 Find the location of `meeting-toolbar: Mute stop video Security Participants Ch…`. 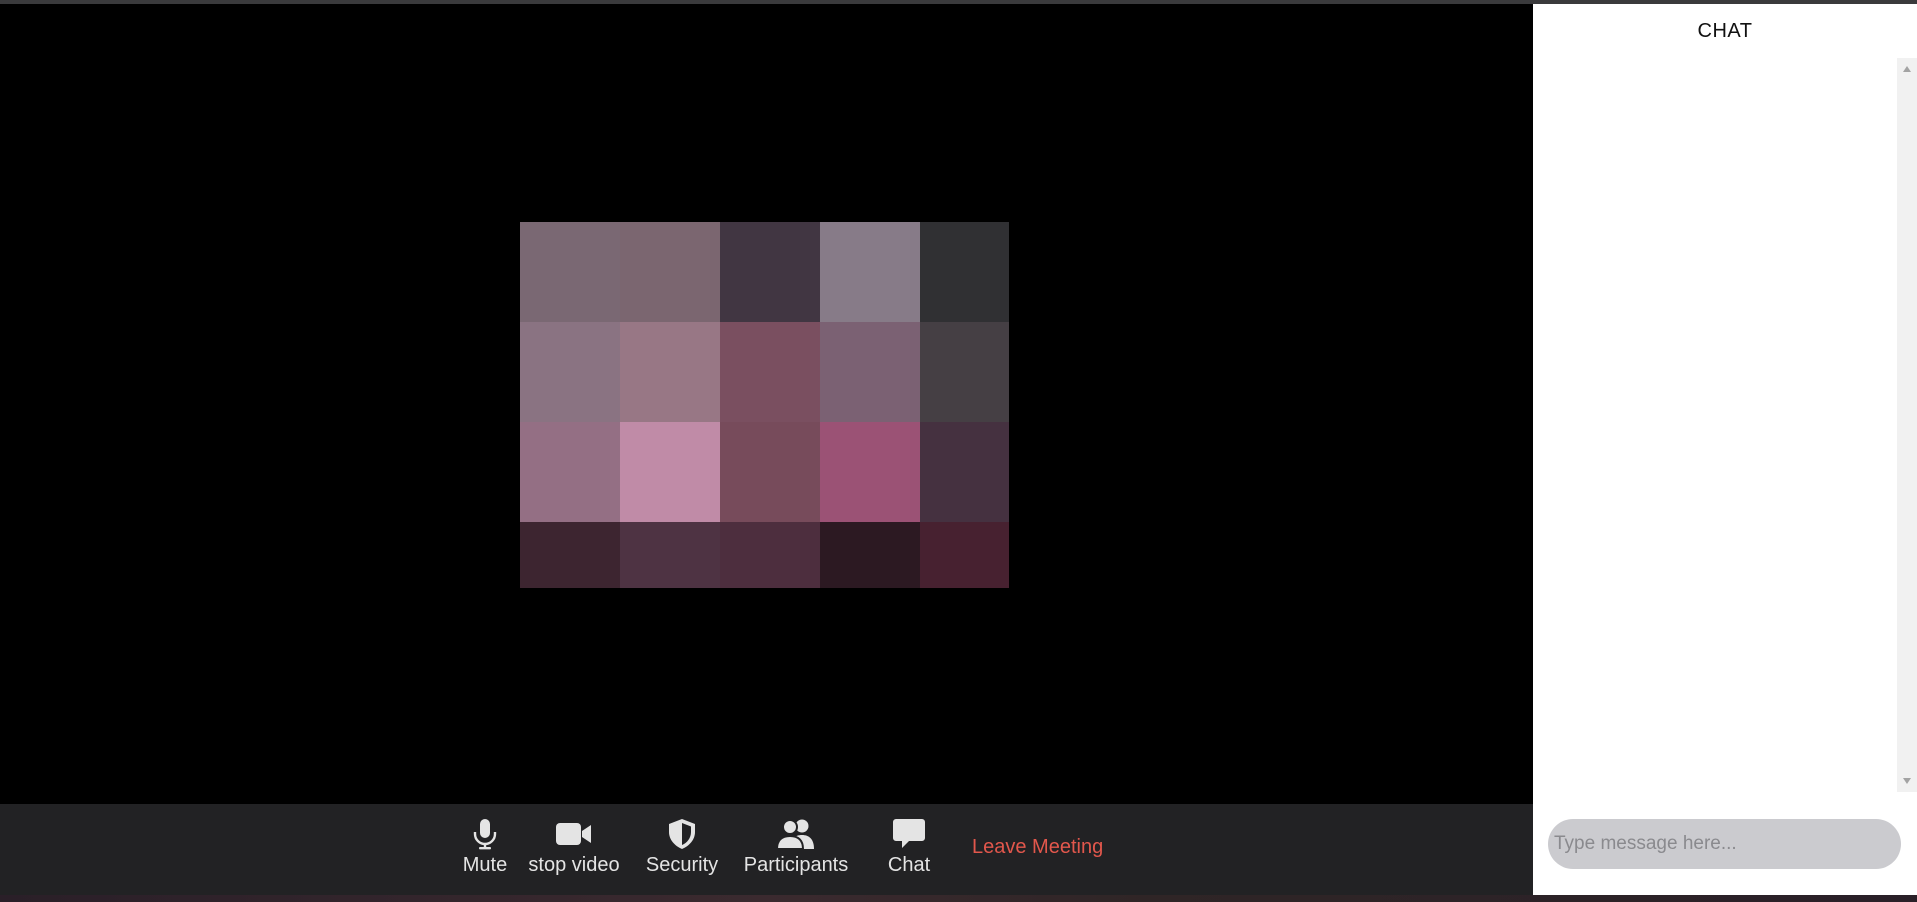

meeting-toolbar: Mute stop video Security Participants Ch… is located at coordinates (766, 849).